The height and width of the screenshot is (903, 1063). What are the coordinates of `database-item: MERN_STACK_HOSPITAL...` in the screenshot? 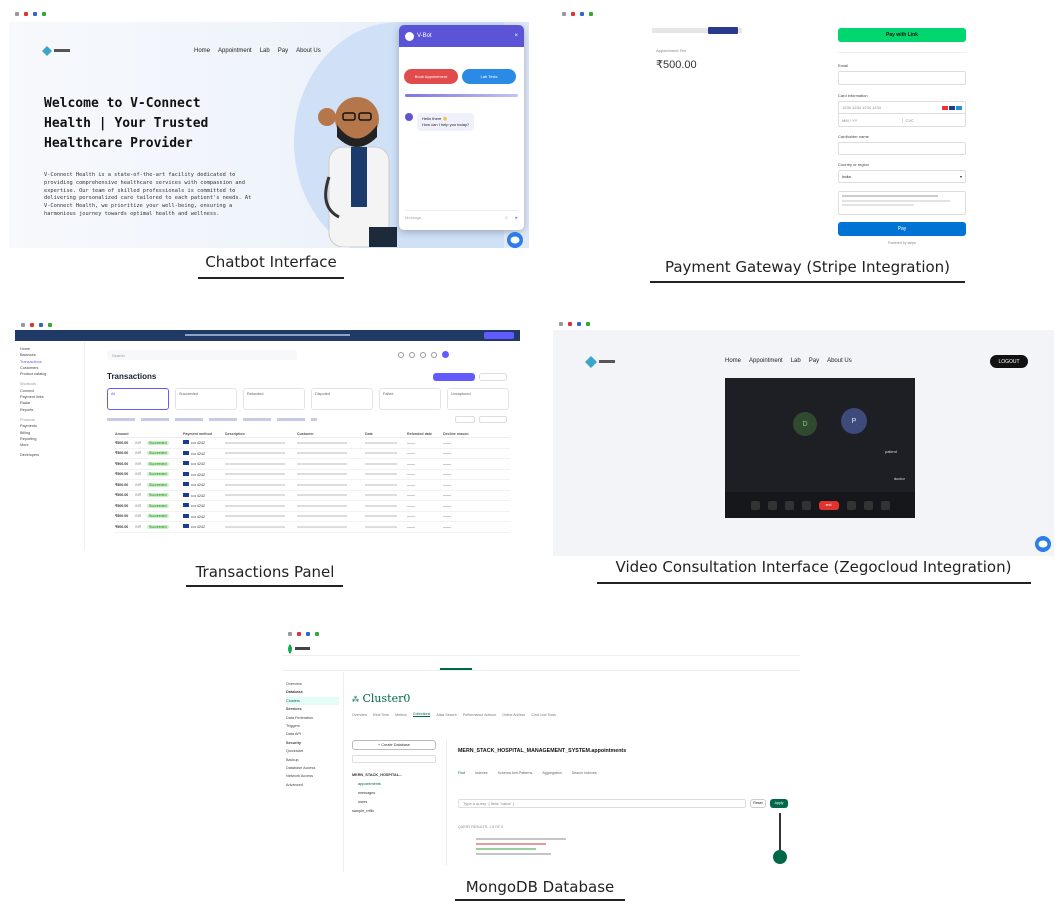 It's located at (399, 775).